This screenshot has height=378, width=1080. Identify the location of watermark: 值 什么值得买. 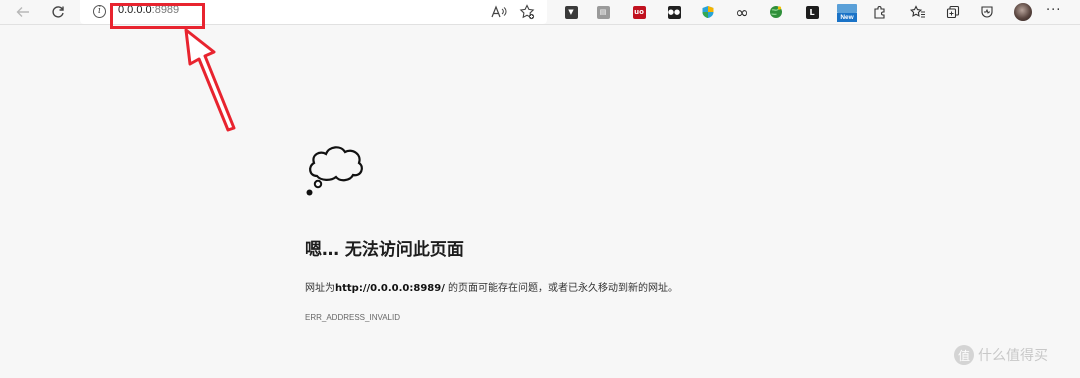
(1001, 355).